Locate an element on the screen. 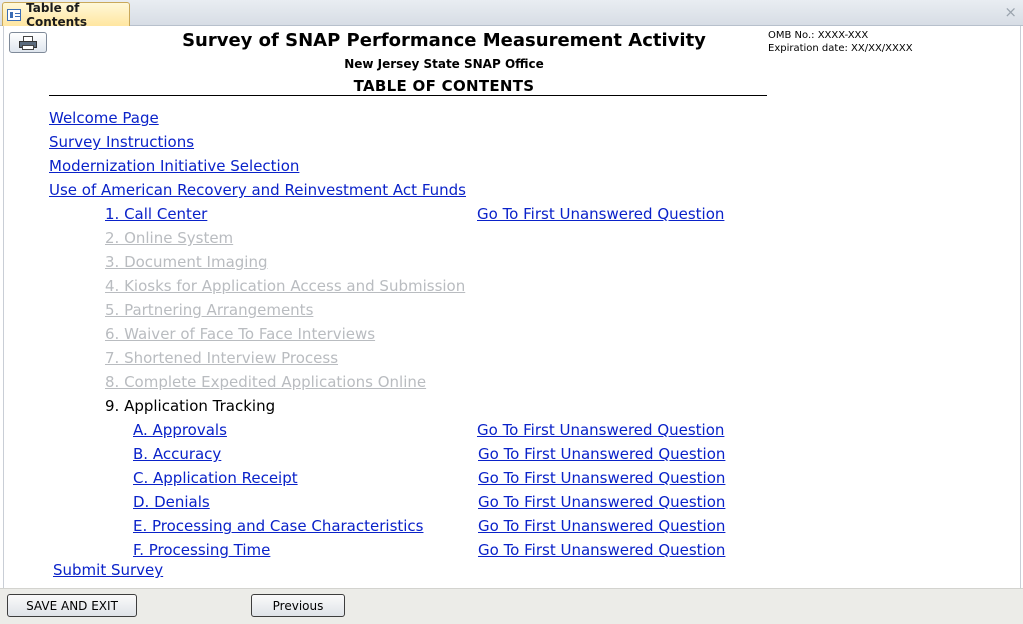 This screenshot has width=1023, height=624. tab-label: Table of Contents is located at coordinates (57, 14).